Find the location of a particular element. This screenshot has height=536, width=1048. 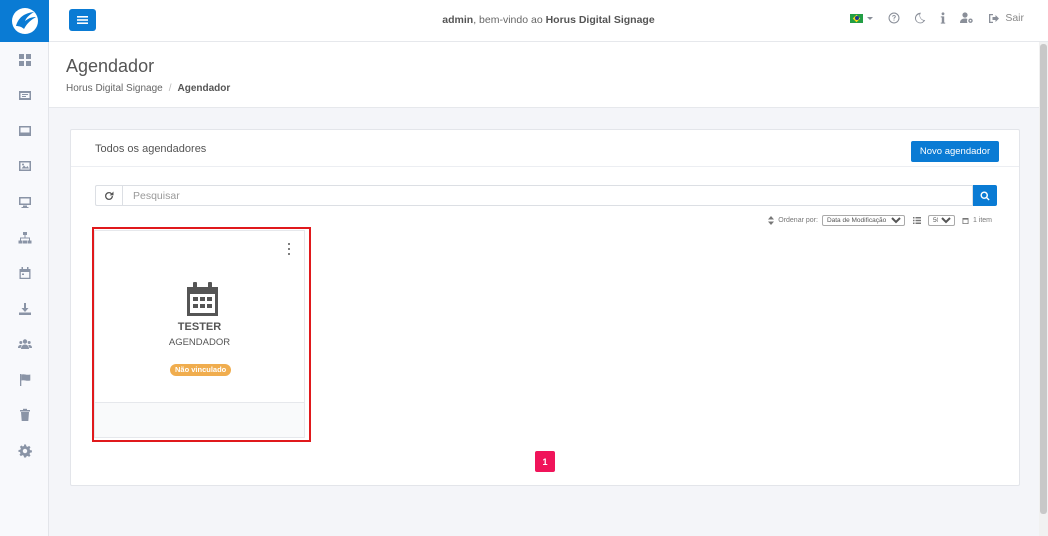

breadcrumb-current: Agendador is located at coordinates (204, 88).